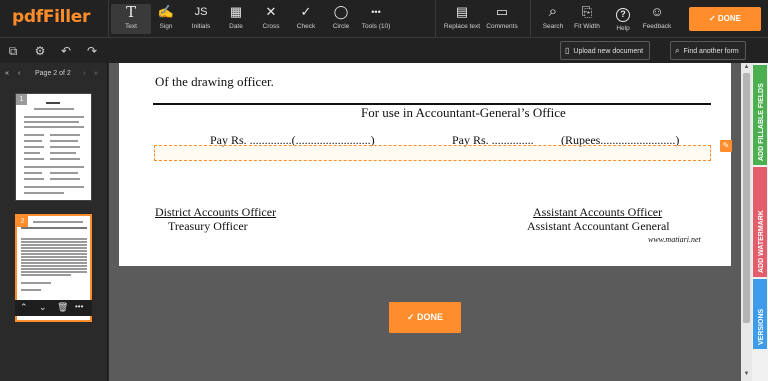  Describe the element at coordinates (598, 226) in the screenshot. I see `assistant-accountant-general: Assistant Accountant General` at that location.